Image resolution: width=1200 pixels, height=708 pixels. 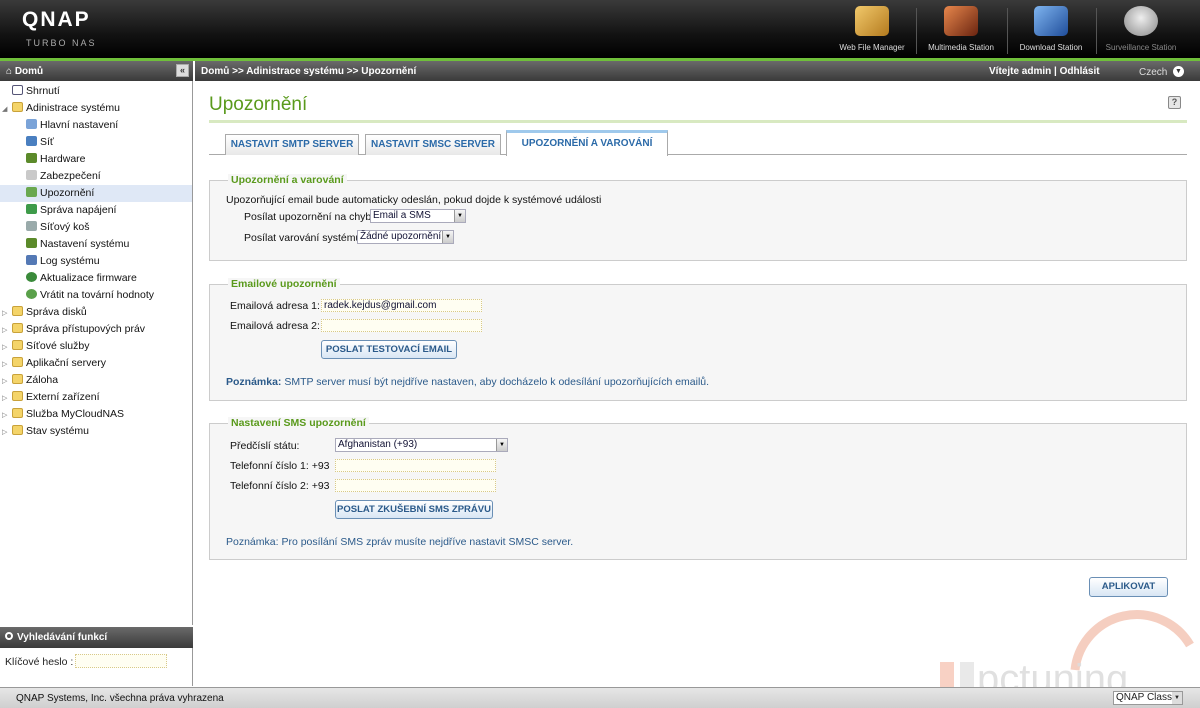 What do you see at coordinates (67, 193) in the screenshot?
I see `sidebar-item-label: Upozornění` at bounding box center [67, 193].